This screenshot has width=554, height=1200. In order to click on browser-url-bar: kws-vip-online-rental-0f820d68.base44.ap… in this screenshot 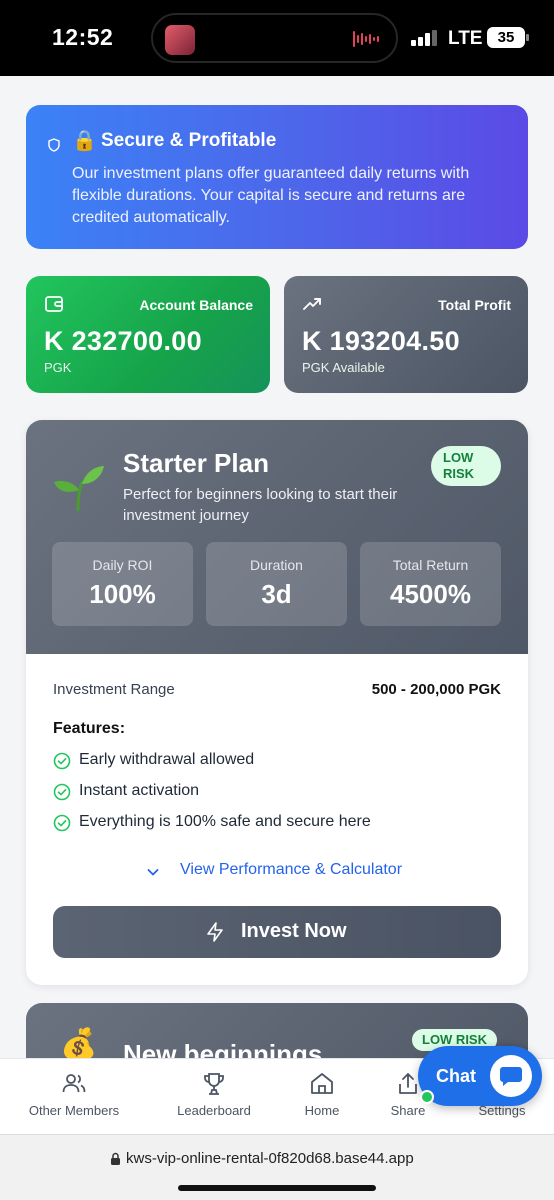, I will do `click(277, 1167)`.